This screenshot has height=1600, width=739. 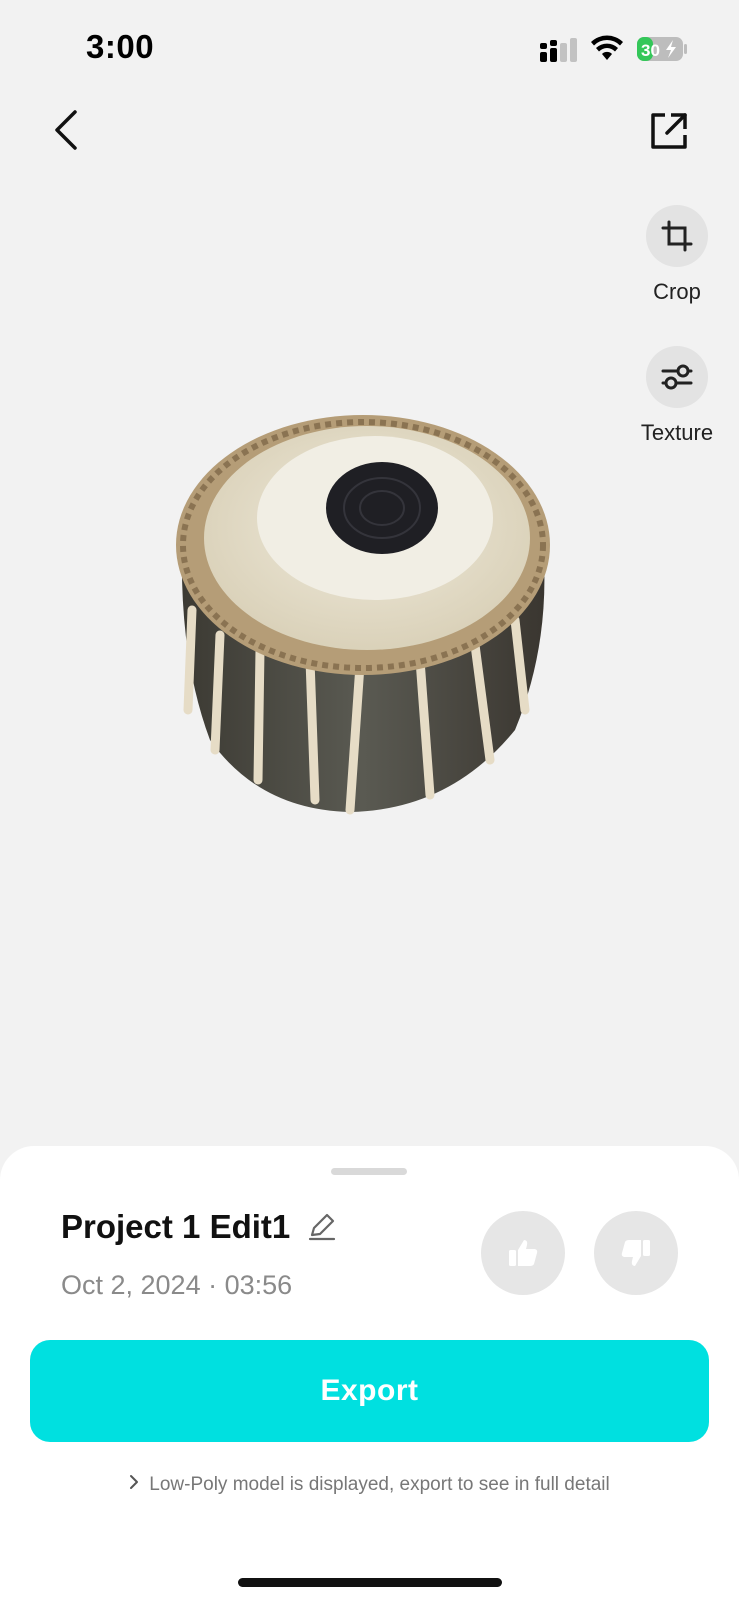 I want to click on crop-tool: Crop, so click(x=677, y=255).